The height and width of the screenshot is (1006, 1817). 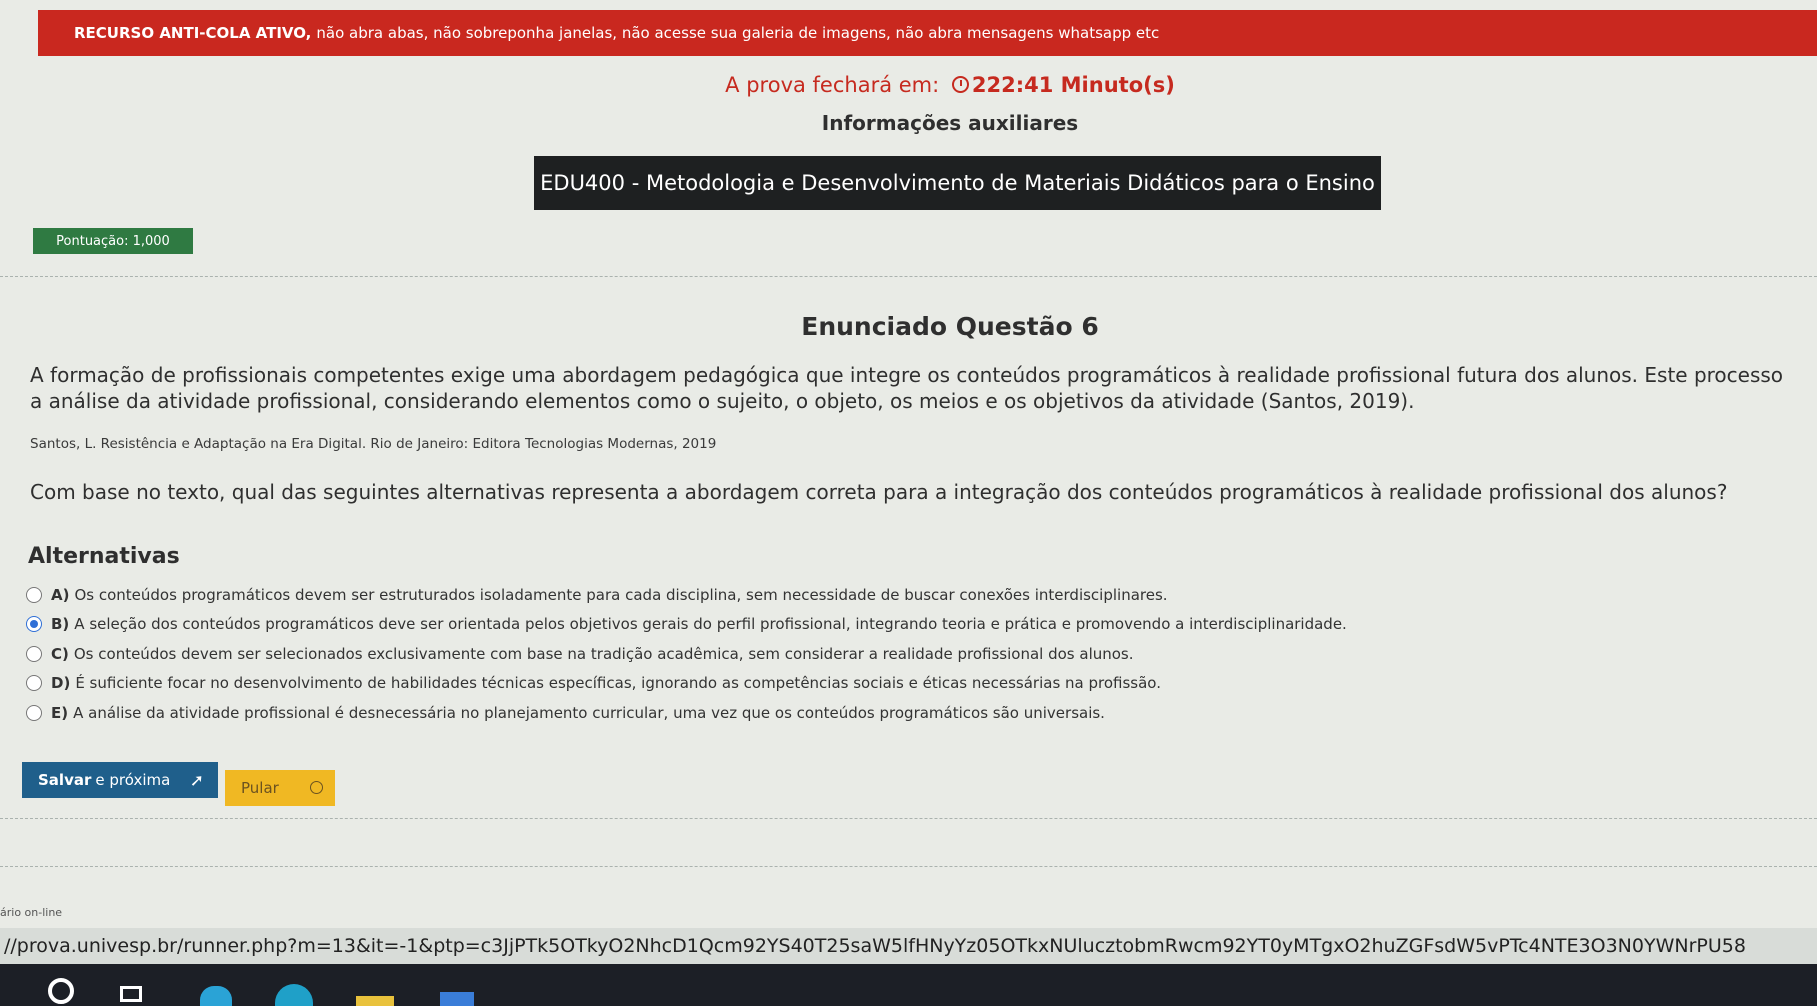 I want to click on radio-c, so click(x=34, y=653).